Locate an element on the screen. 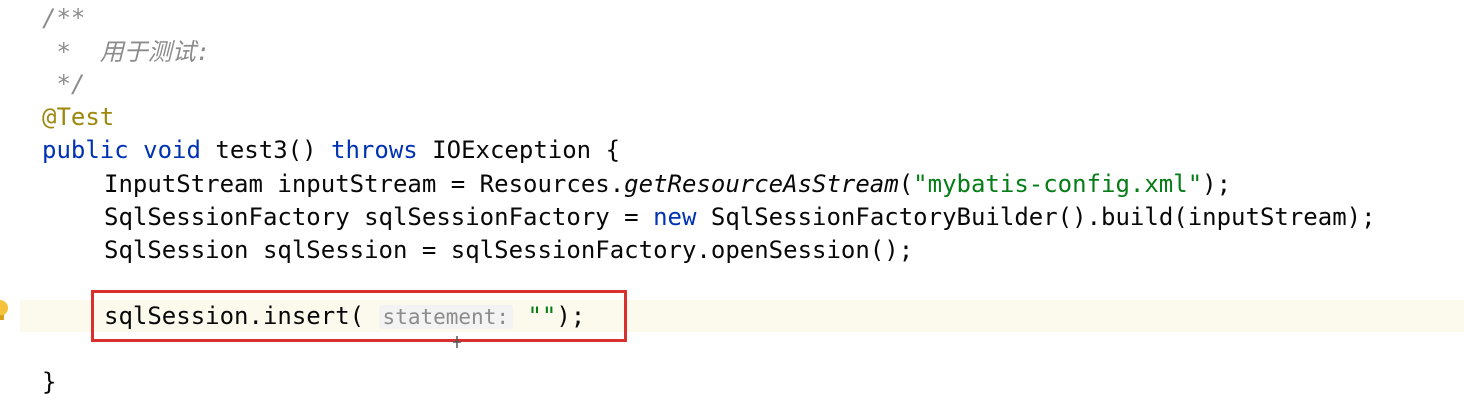 This screenshot has height=412, width=1464. method-name: test3() is located at coordinates (266, 150).